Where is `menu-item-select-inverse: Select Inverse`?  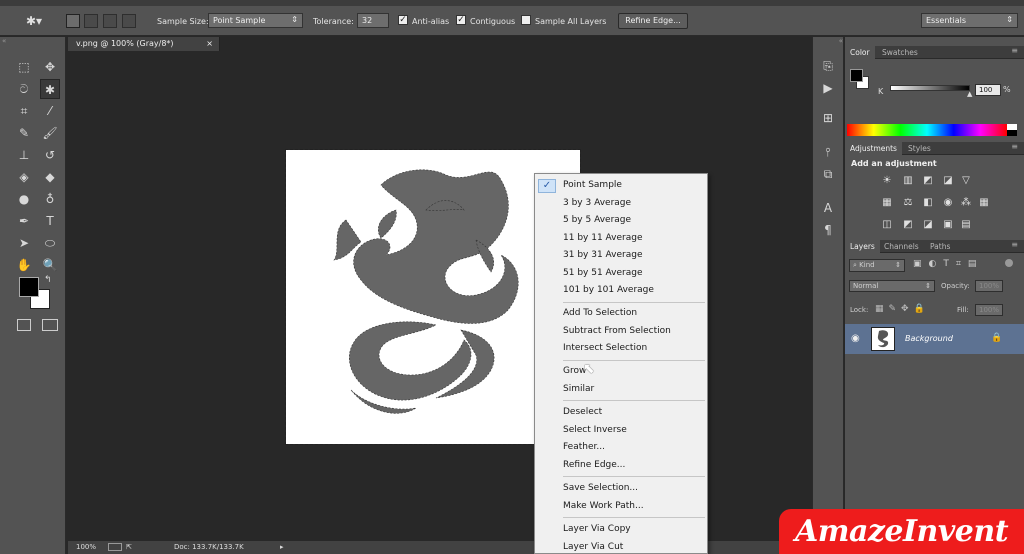
menu-item-select-inverse: Select Inverse is located at coordinates (621, 430).